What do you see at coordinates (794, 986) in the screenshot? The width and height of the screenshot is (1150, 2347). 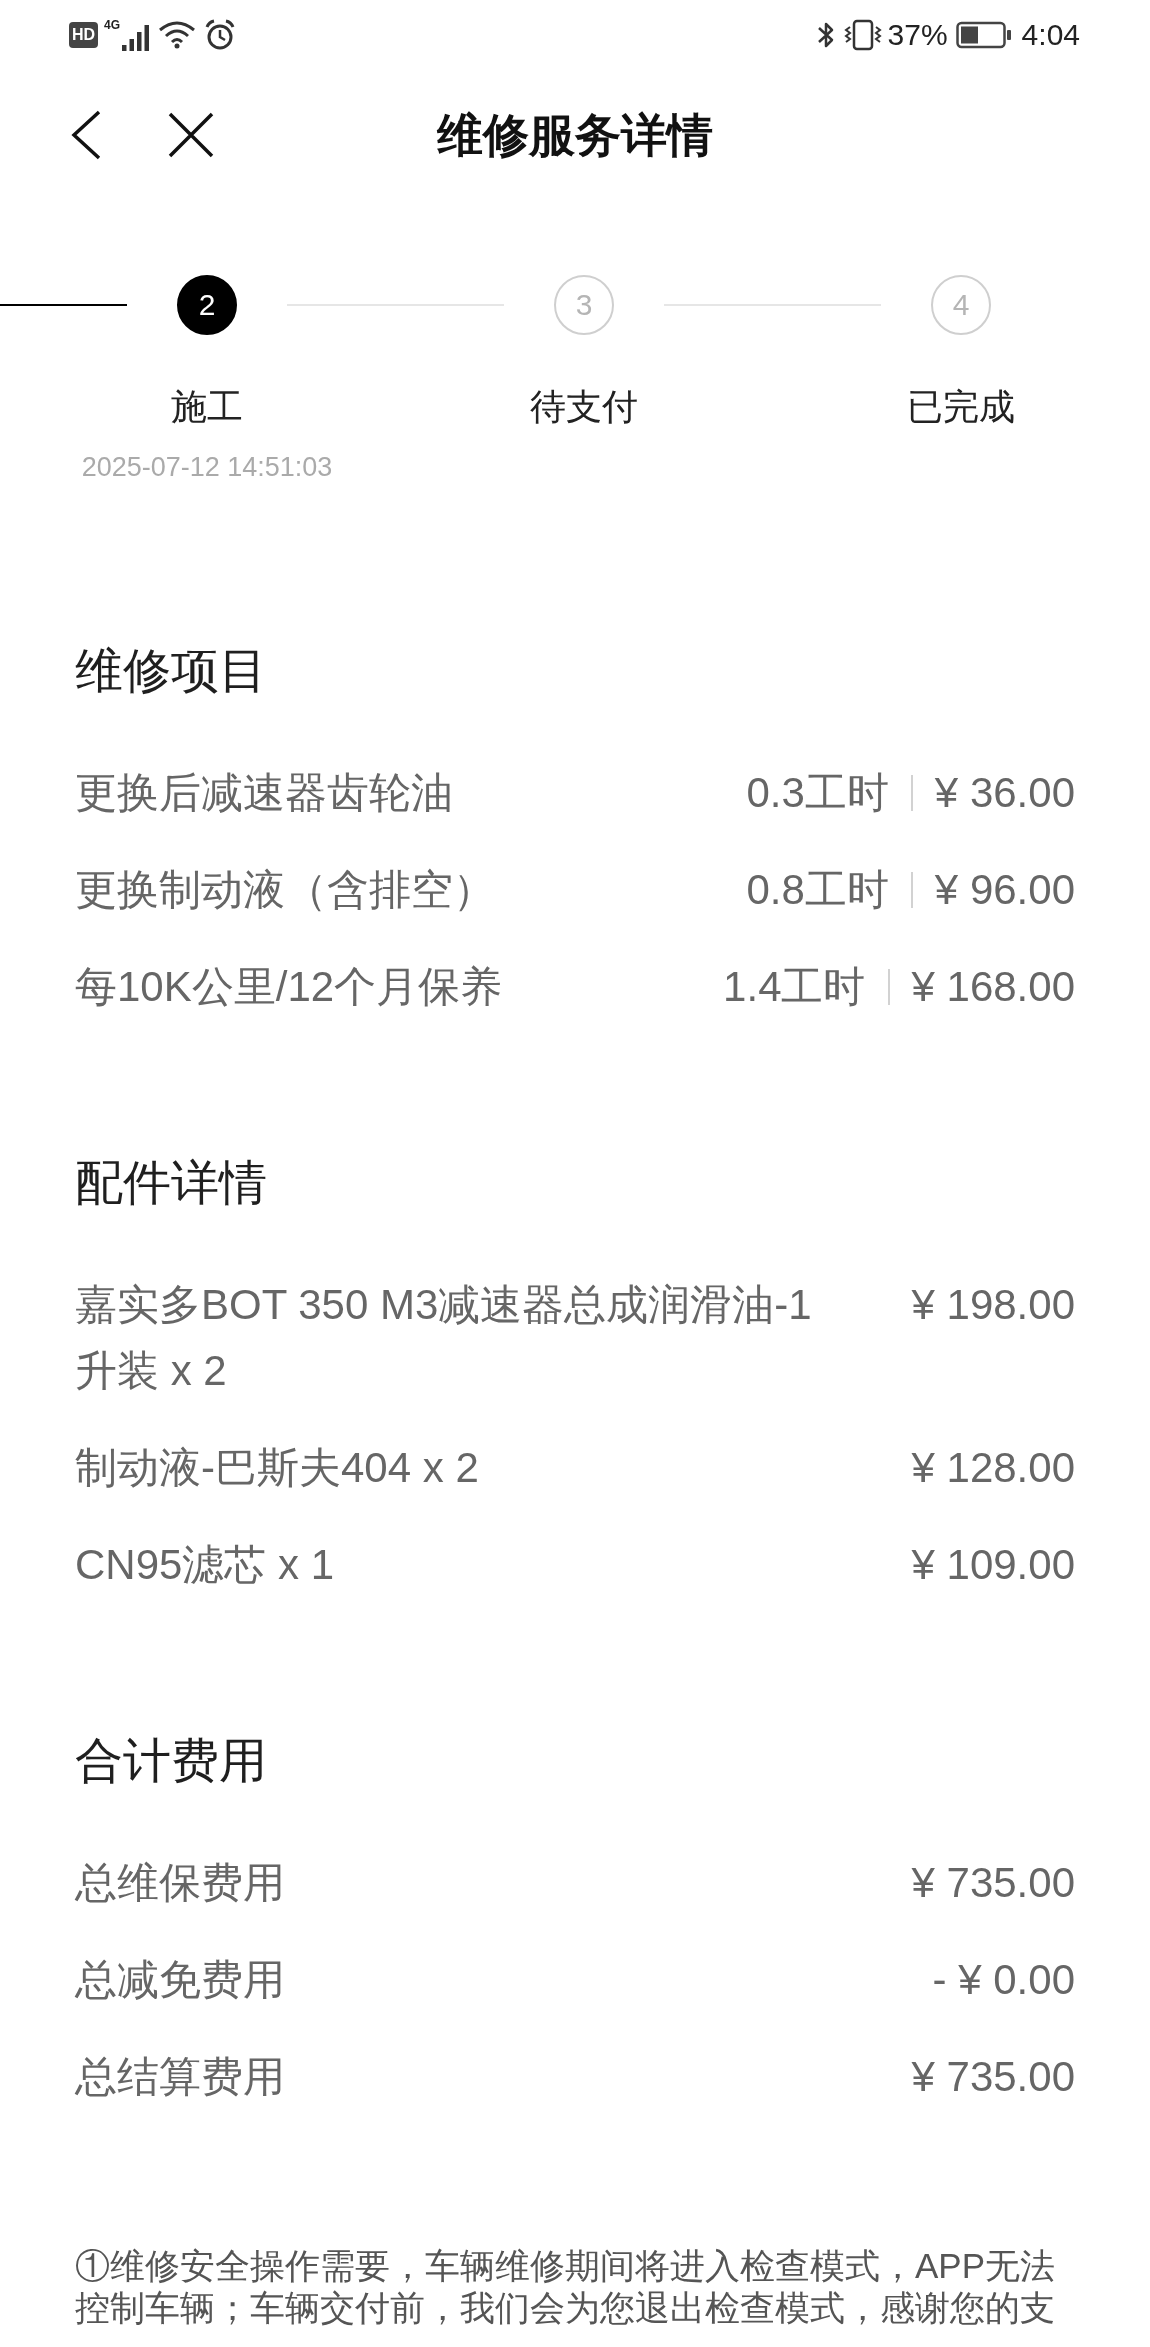 I see `labor-hours: 1.4工时` at bounding box center [794, 986].